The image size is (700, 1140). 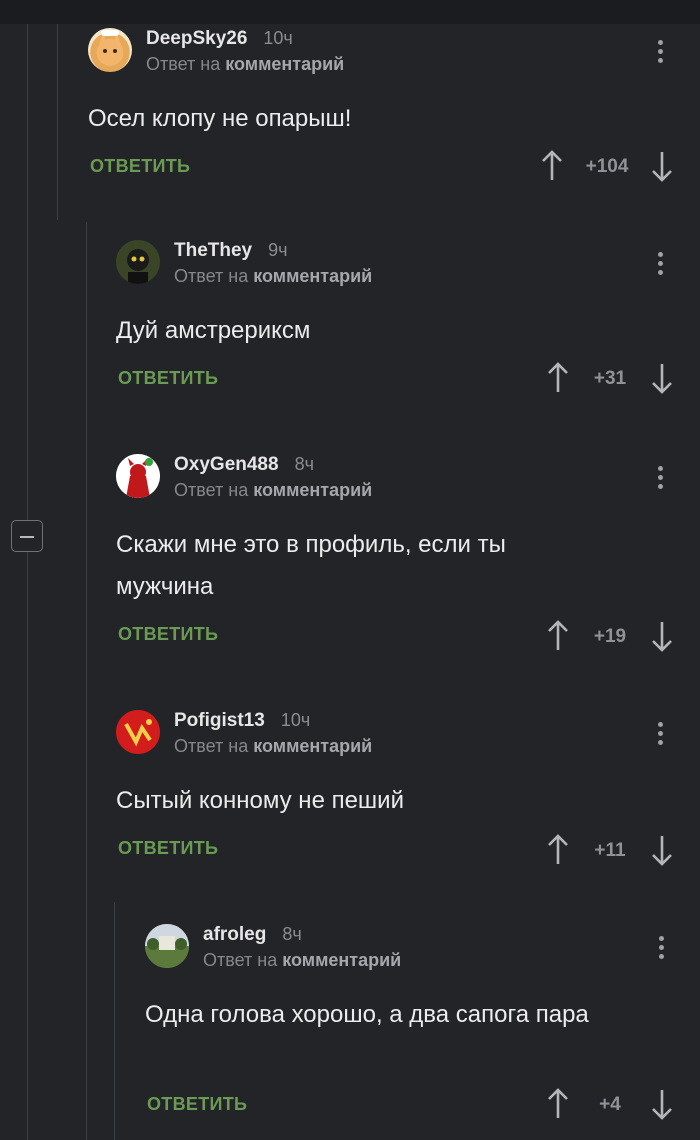 What do you see at coordinates (610, 1104) in the screenshot?
I see `comment-score: +4` at bounding box center [610, 1104].